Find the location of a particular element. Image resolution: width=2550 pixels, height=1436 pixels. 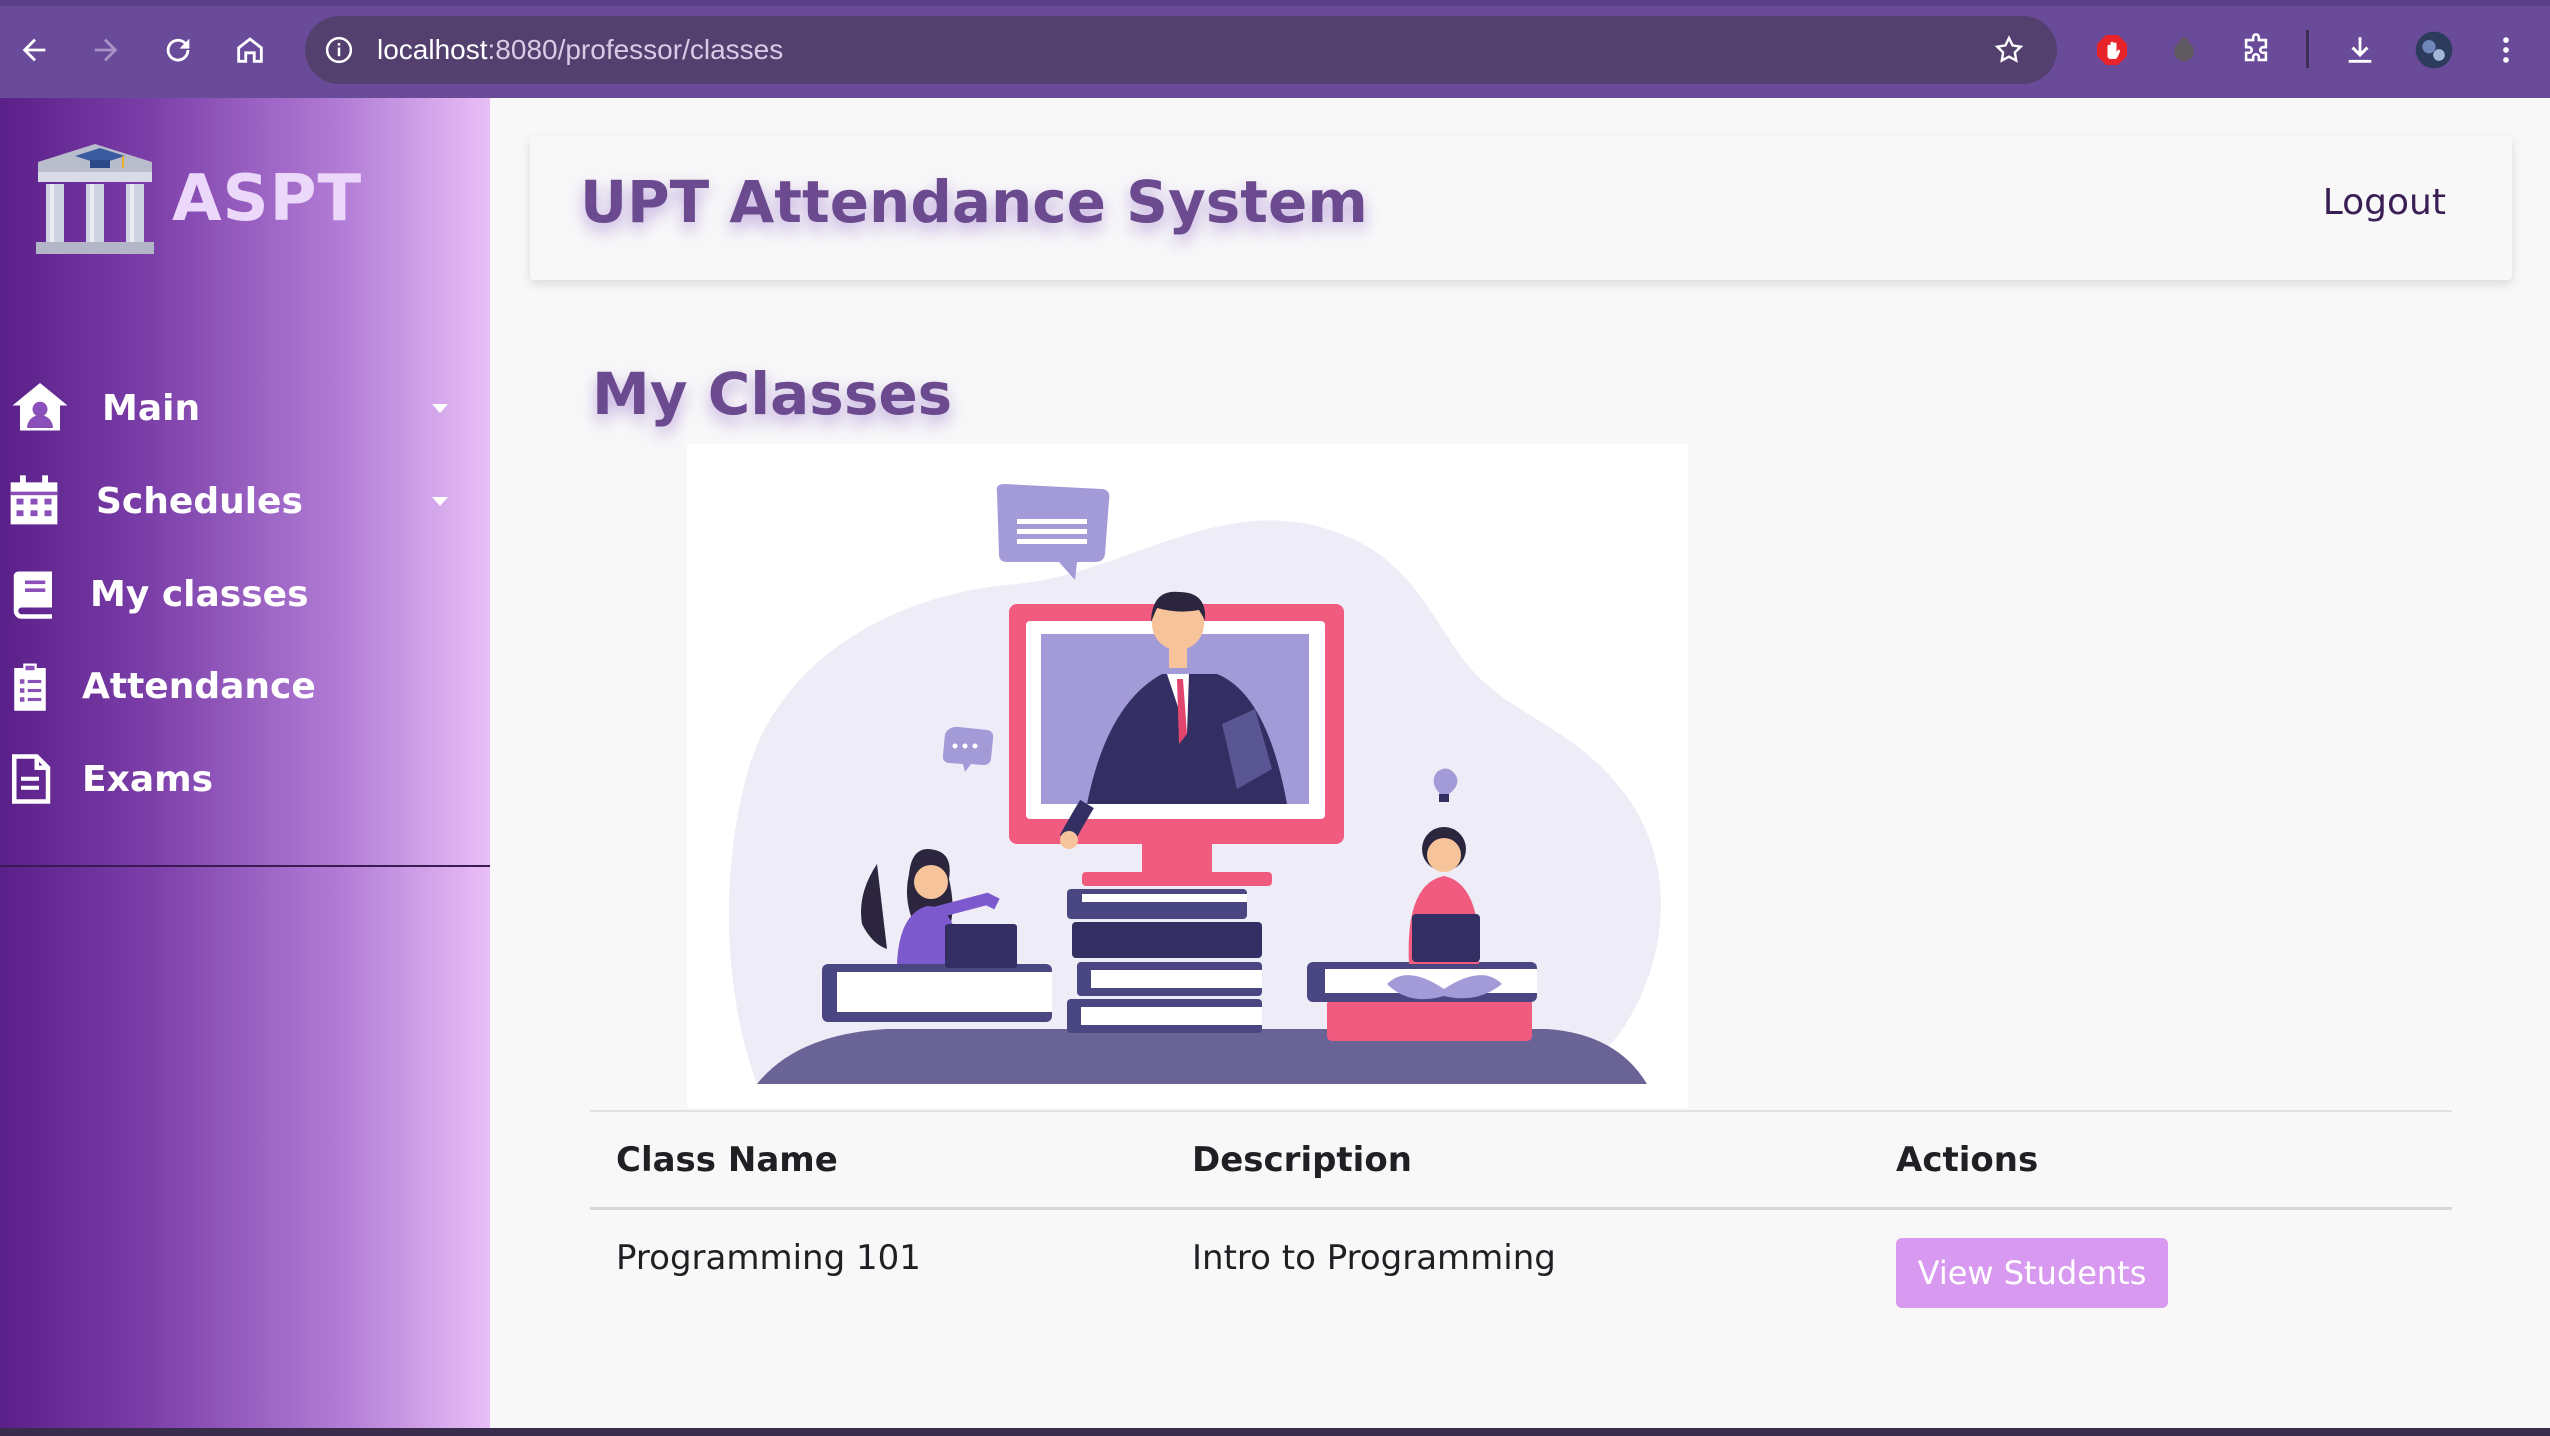

calendar-icon is located at coordinates (34, 501).